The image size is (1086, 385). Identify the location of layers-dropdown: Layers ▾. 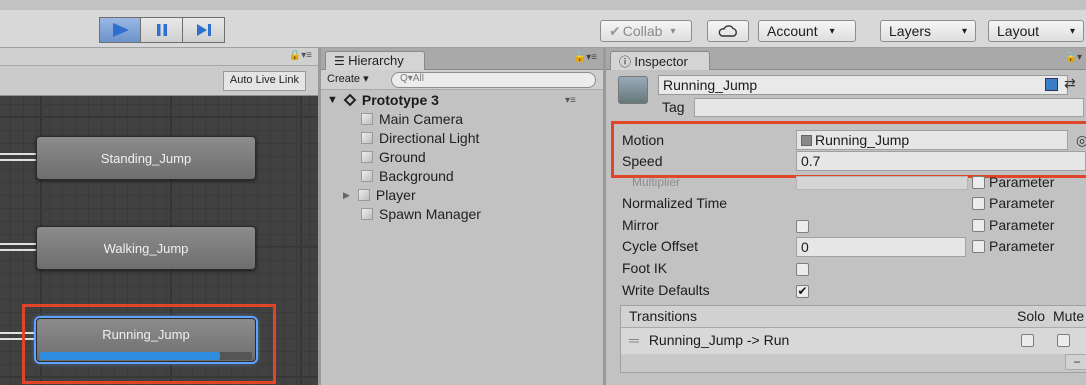
(928, 31).